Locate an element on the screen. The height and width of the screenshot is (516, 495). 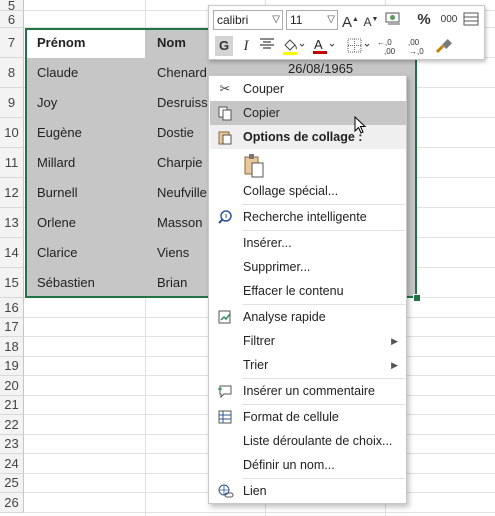
row-header: 9 is located at coordinates (12, 103).